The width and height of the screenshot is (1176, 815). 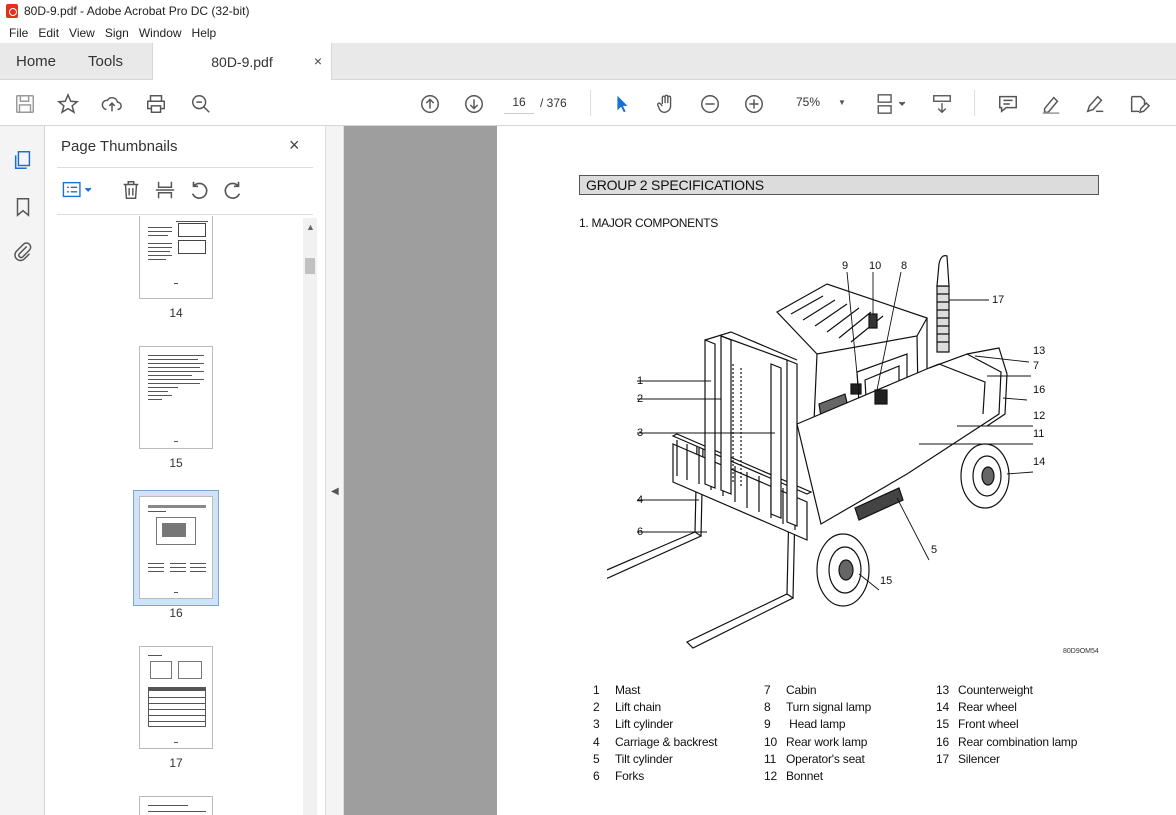 I want to click on callout-number: 1, so click(x=640, y=381).